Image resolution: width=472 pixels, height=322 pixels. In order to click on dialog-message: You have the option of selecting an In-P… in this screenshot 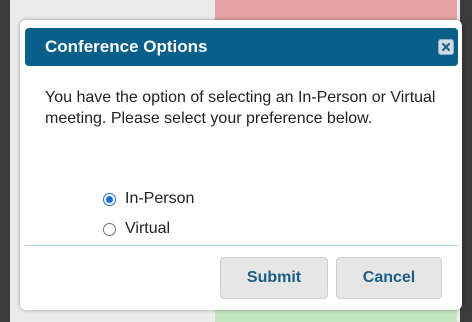, I will do `click(240, 108)`.